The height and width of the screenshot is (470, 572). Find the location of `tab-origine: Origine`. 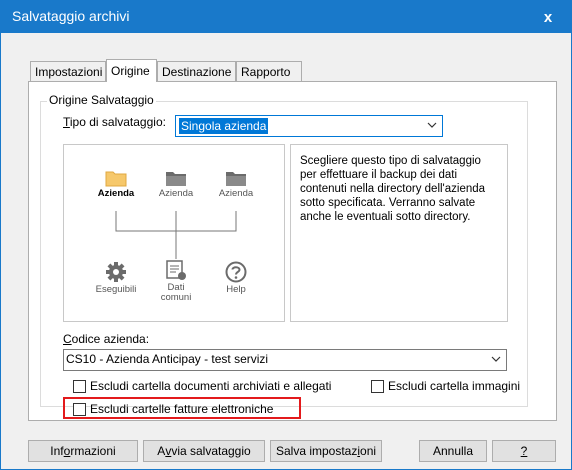

tab-origine: Origine is located at coordinates (131, 70).